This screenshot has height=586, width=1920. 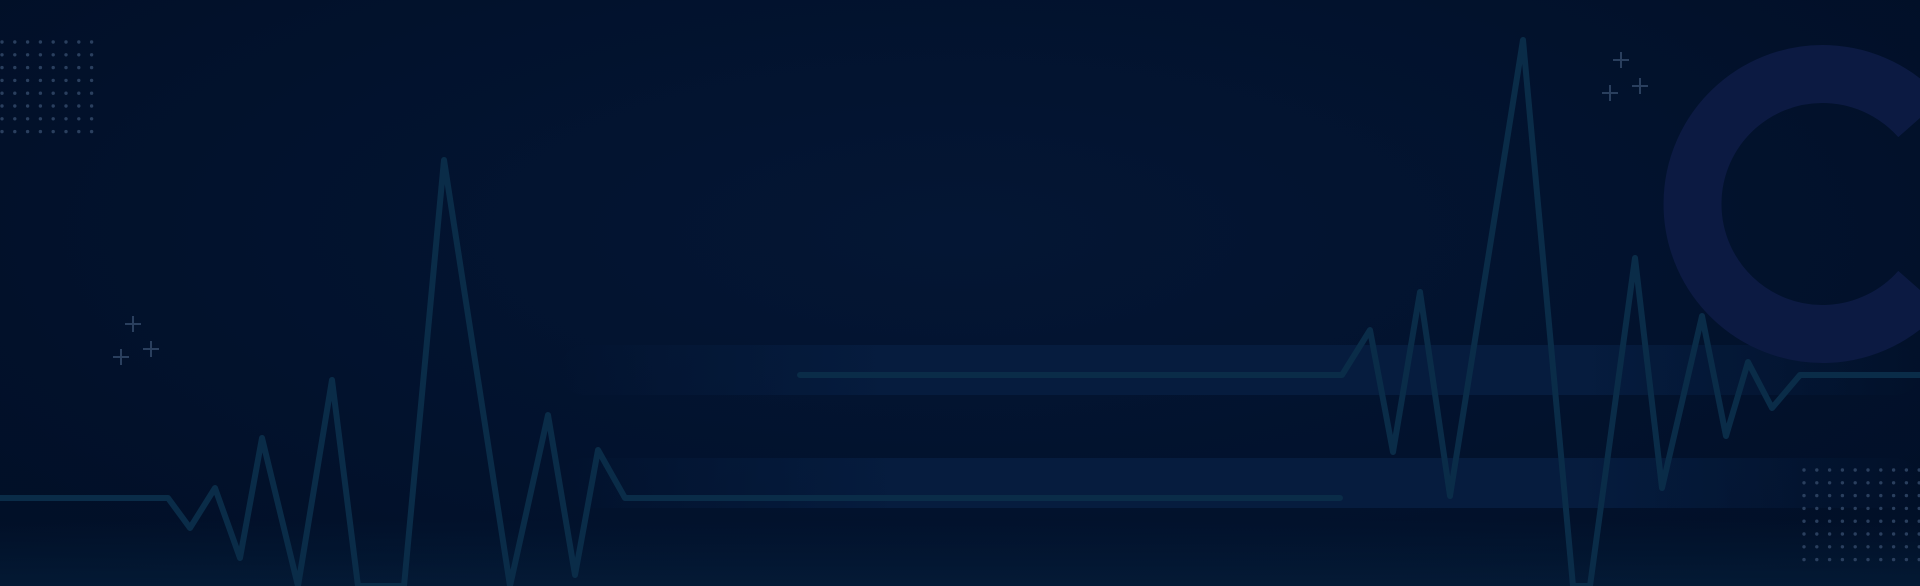 What do you see at coordinates (1791, 204) in the screenshot?
I see `ring-arc-icon` at bounding box center [1791, 204].